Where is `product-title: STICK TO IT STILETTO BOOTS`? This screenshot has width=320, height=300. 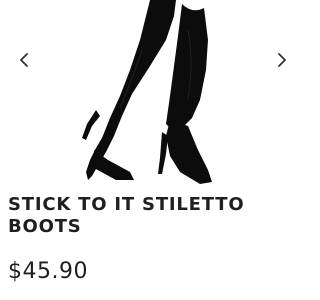
product-title: STICK TO IT STILETTO BOOTS is located at coordinates (126, 215).